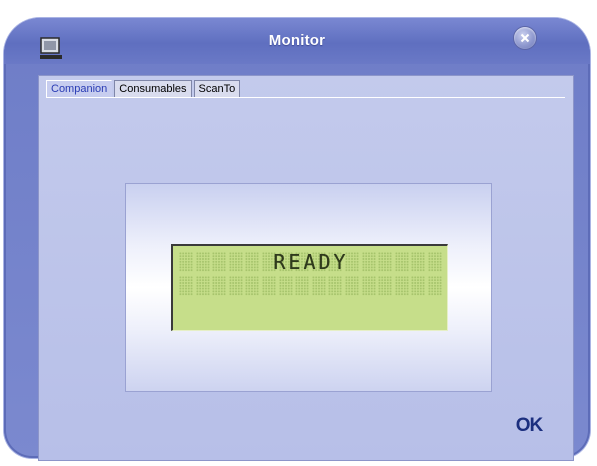 This screenshot has width=597, height=466. What do you see at coordinates (79, 88) in the screenshot?
I see `tab-companion: Companion` at bounding box center [79, 88].